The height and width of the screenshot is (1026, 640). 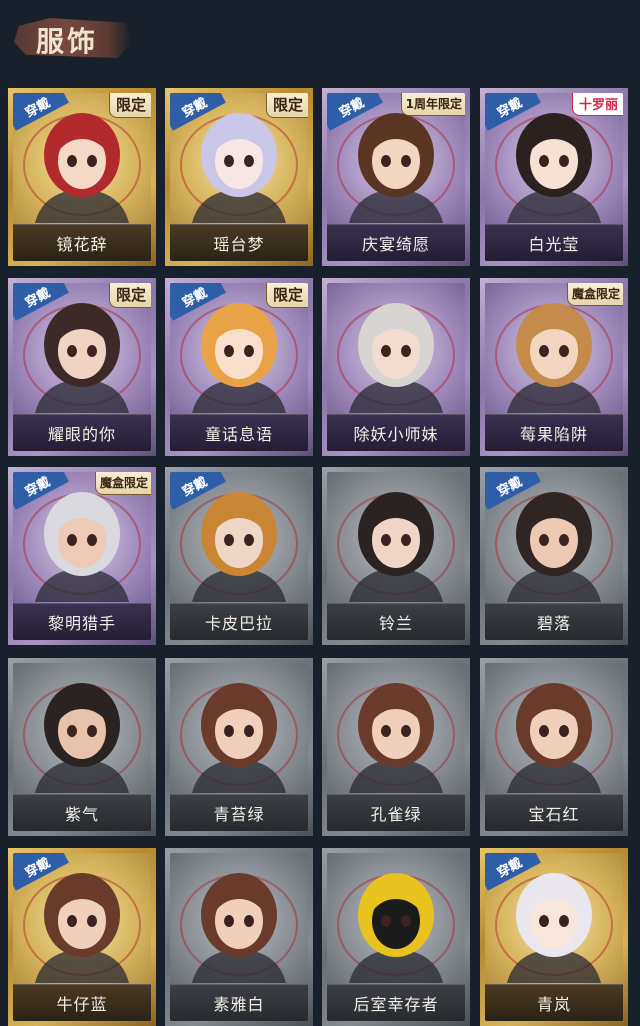 I want to click on costume-nameplate: 铃兰, so click(x=396, y=621).